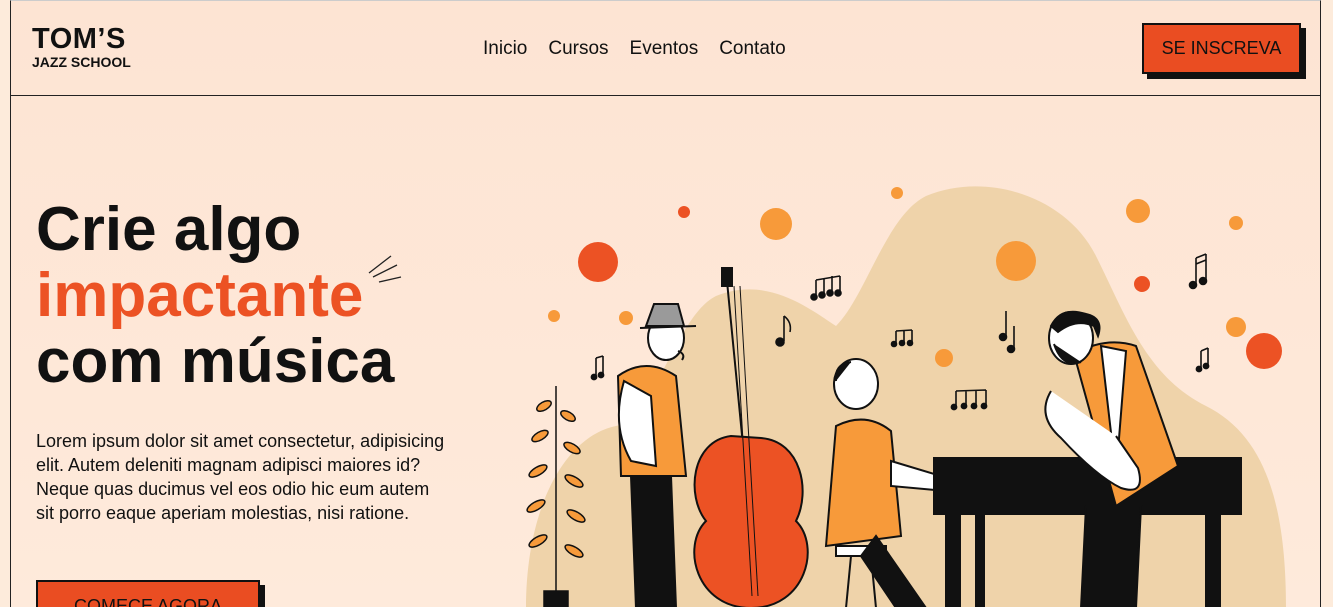  Describe the element at coordinates (215, 361) in the screenshot. I see `hero-title-line-3: com música` at that location.